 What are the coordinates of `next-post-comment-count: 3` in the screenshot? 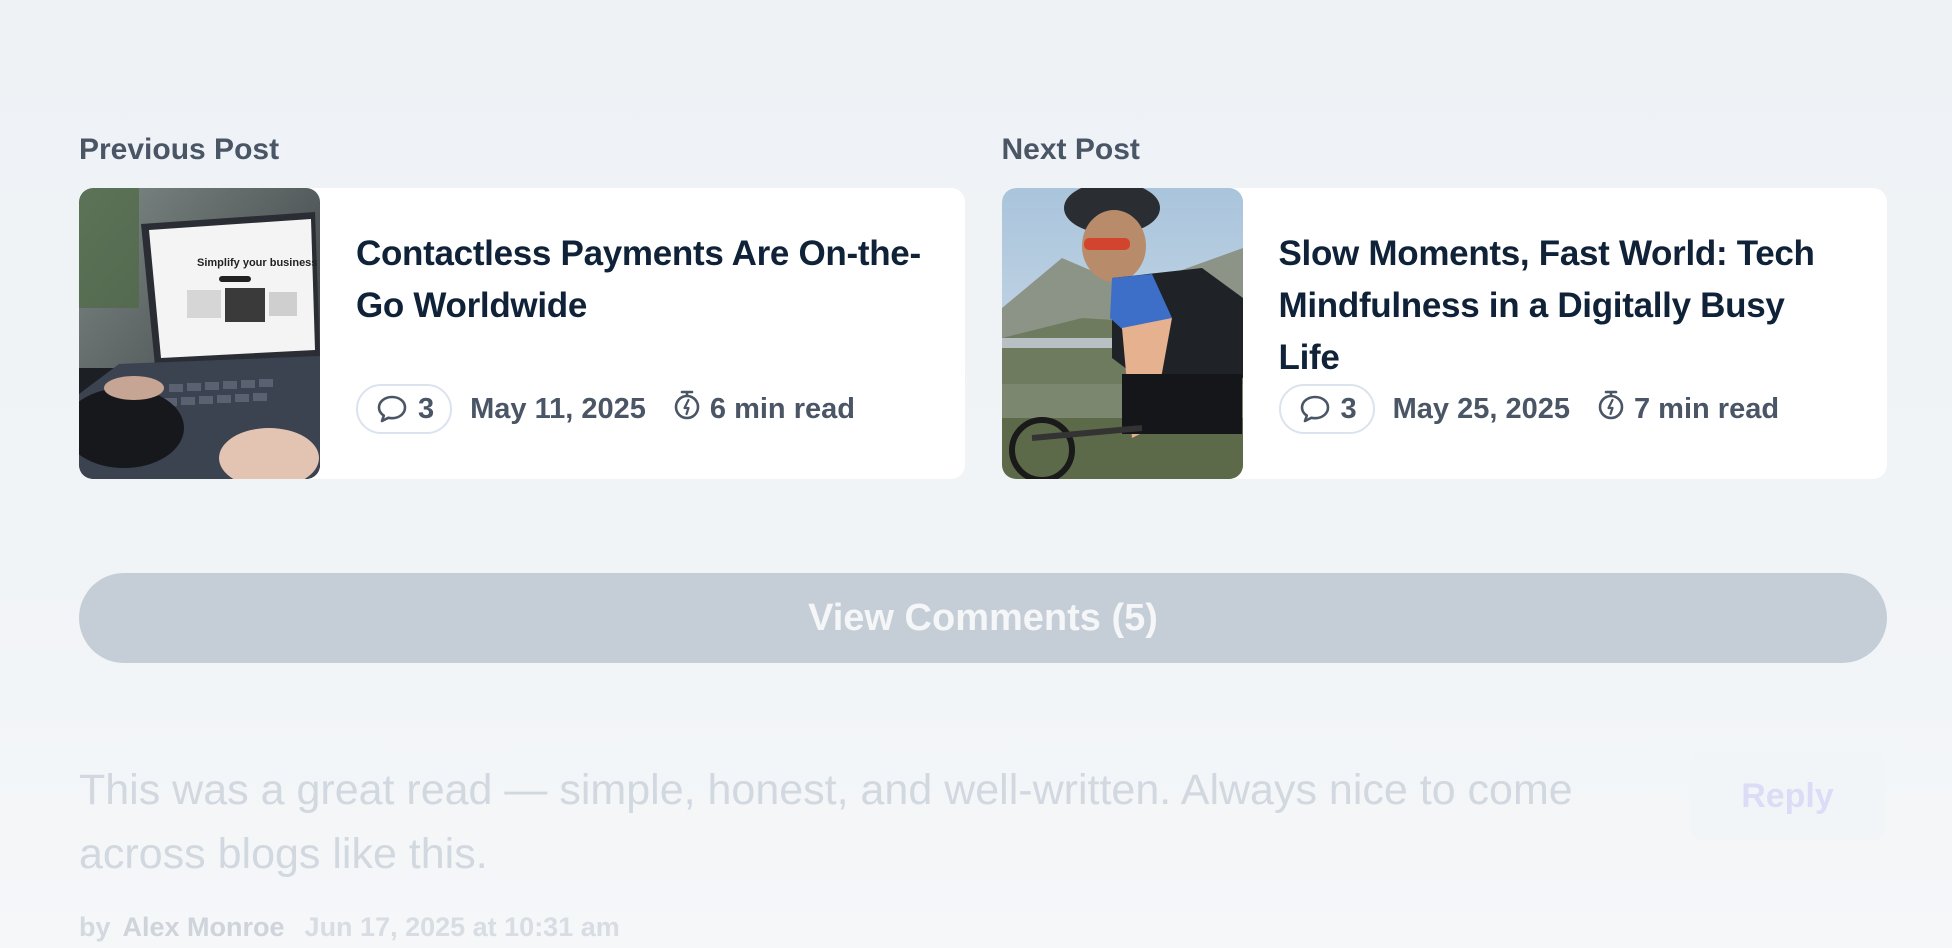 It's located at (1348, 408).